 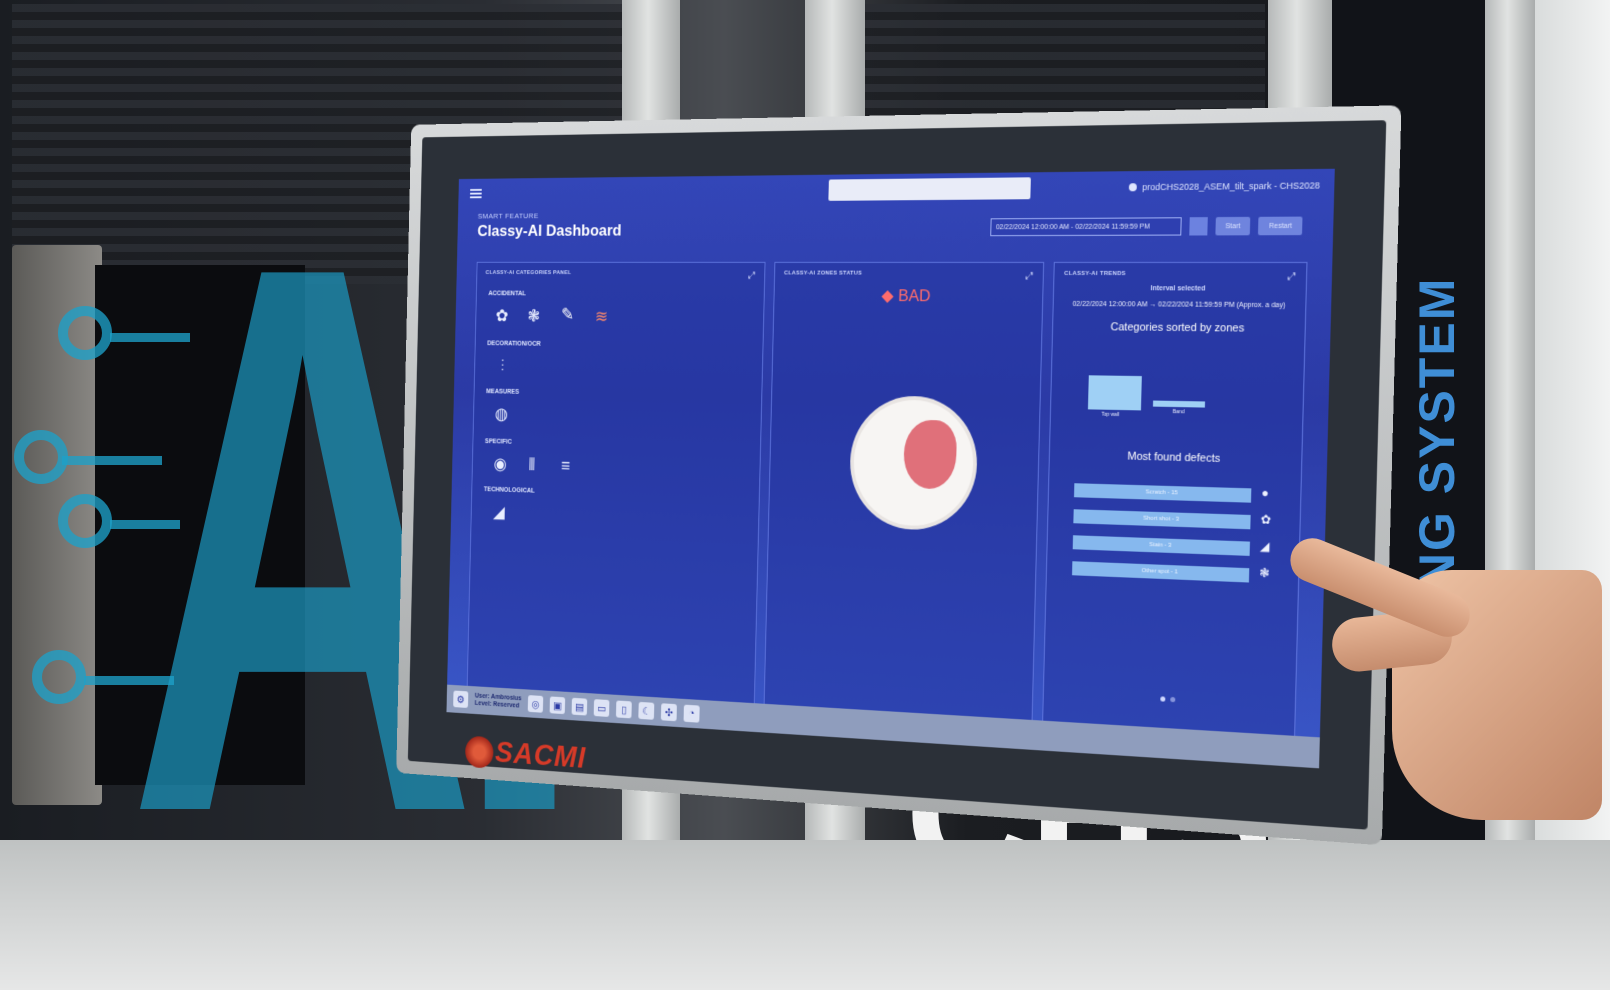 What do you see at coordinates (528, 273) in the screenshot?
I see `panel-title: CLASSY-AI CATEGORIES PANEL` at bounding box center [528, 273].